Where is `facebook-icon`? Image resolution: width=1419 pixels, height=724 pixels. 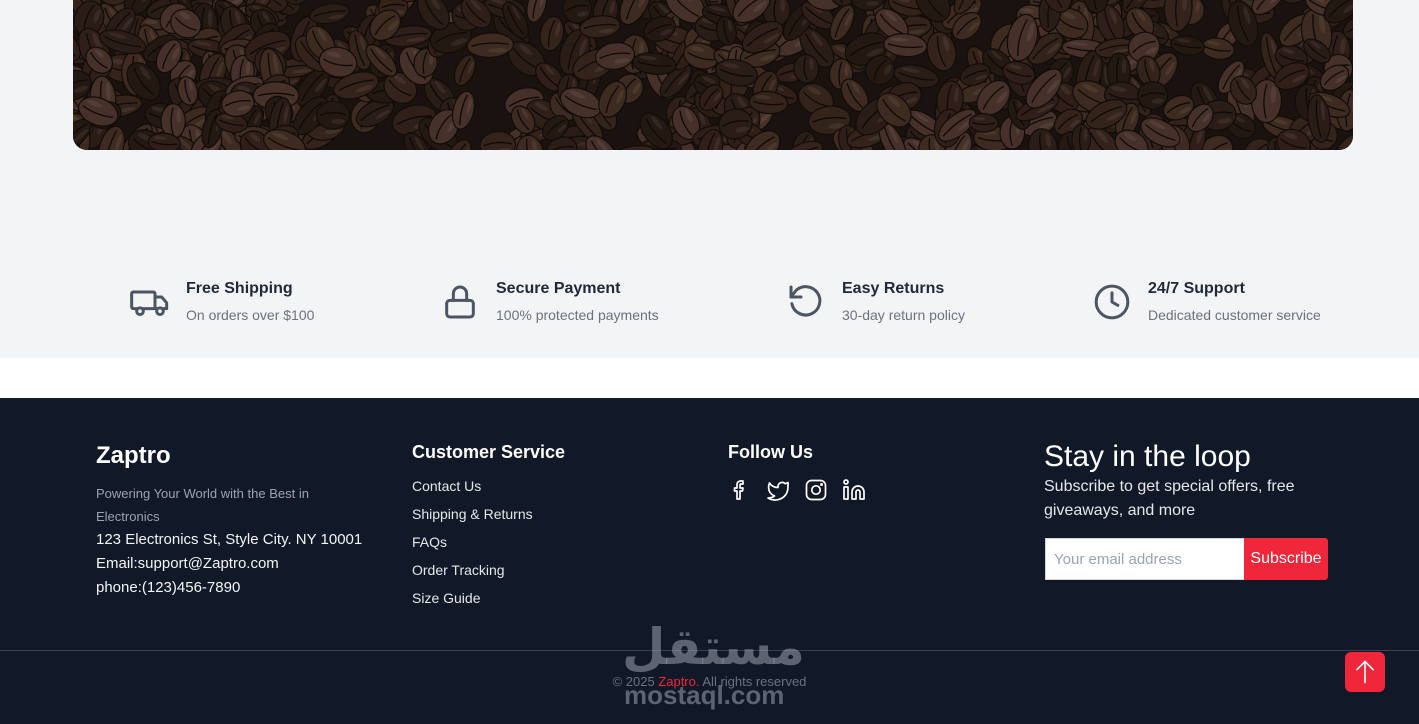 facebook-icon is located at coordinates (740, 490).